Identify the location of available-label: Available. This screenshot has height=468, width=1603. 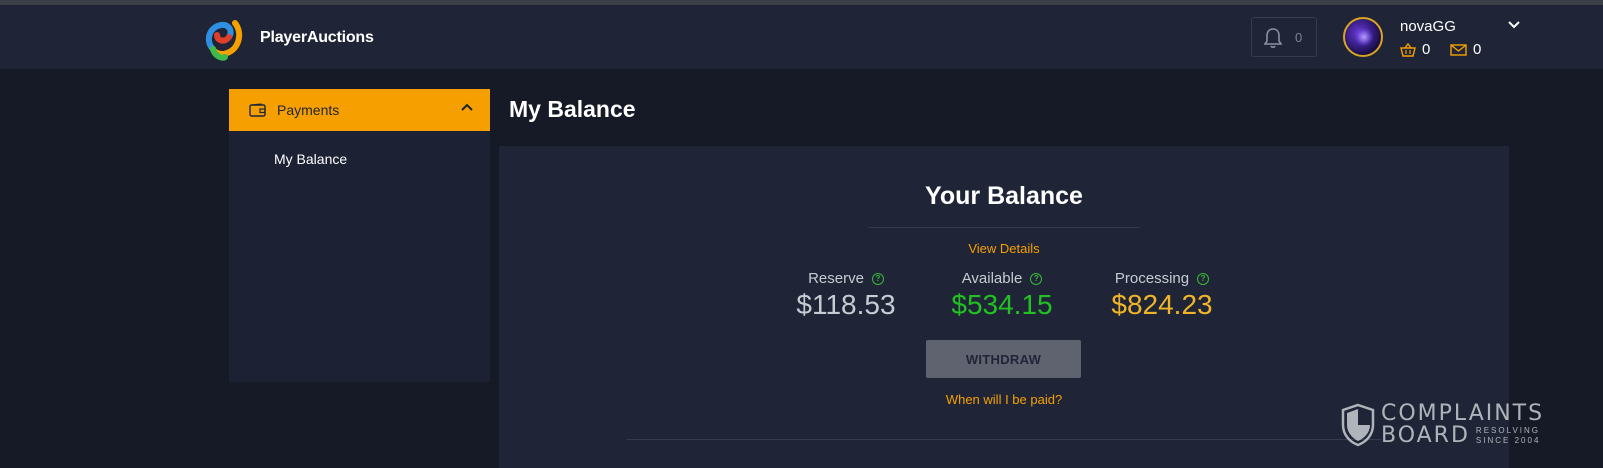
(992, 278).